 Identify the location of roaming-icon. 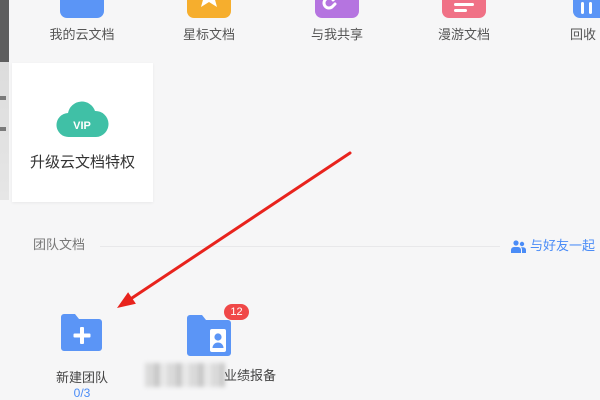
(464, 9).